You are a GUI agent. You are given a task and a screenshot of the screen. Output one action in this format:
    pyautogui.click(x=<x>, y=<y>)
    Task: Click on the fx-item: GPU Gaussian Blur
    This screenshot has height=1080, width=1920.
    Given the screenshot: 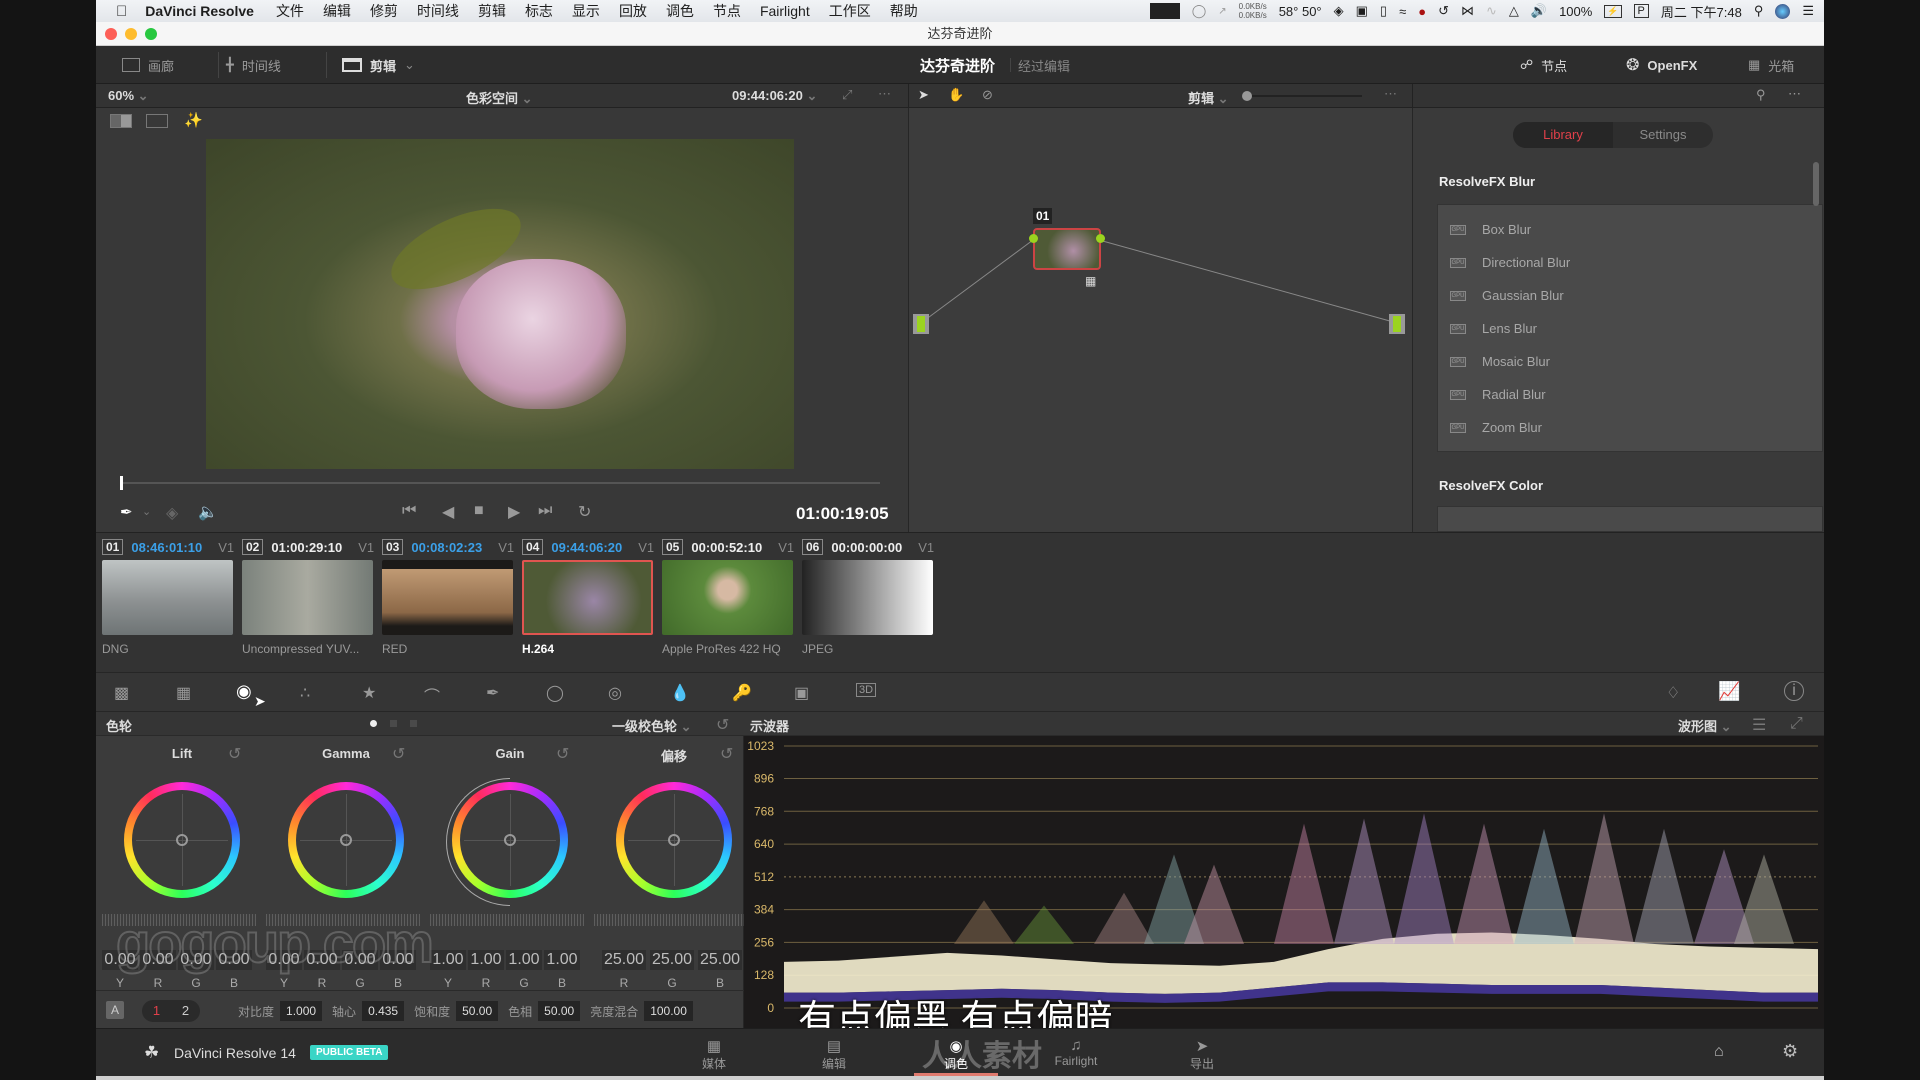 What is the action you would take?
    pyautogui.click(x=1630, y=295)
    